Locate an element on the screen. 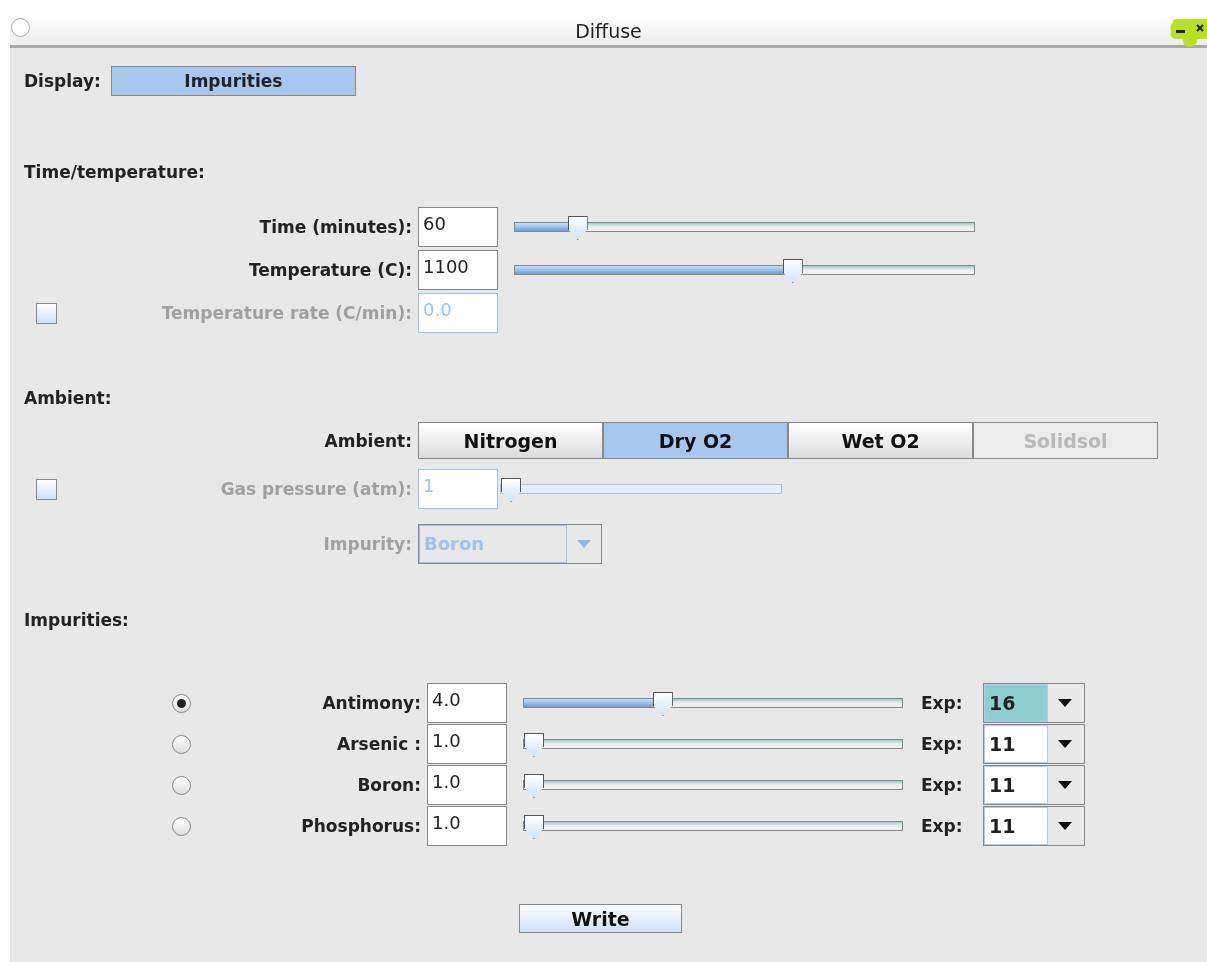 Image resolution: width=1207 pixels, height=962 pixels. display-label: Display: is located at coordinates (62, 81).